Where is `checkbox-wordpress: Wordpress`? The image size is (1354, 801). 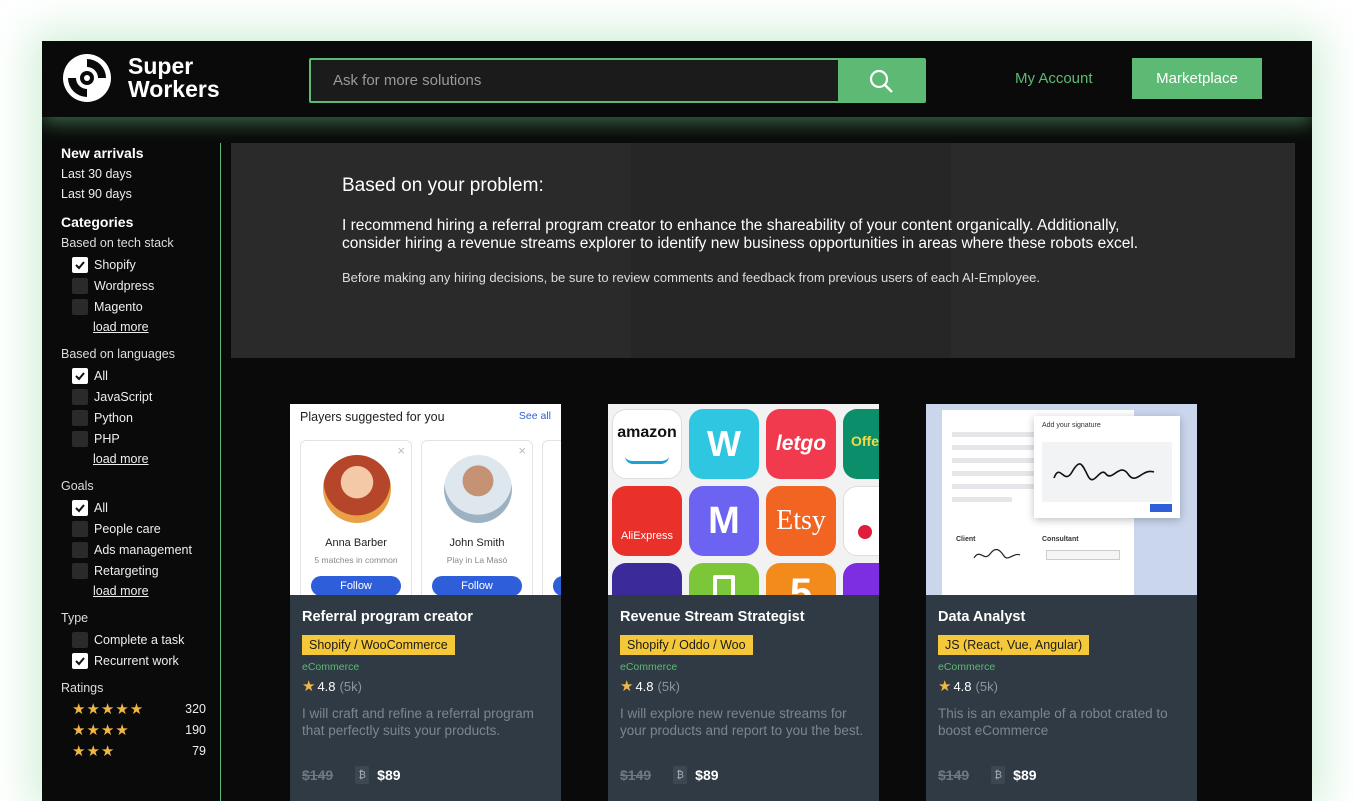
checkbox-wordpress: Wordpress is located at coordinates (146, 285).